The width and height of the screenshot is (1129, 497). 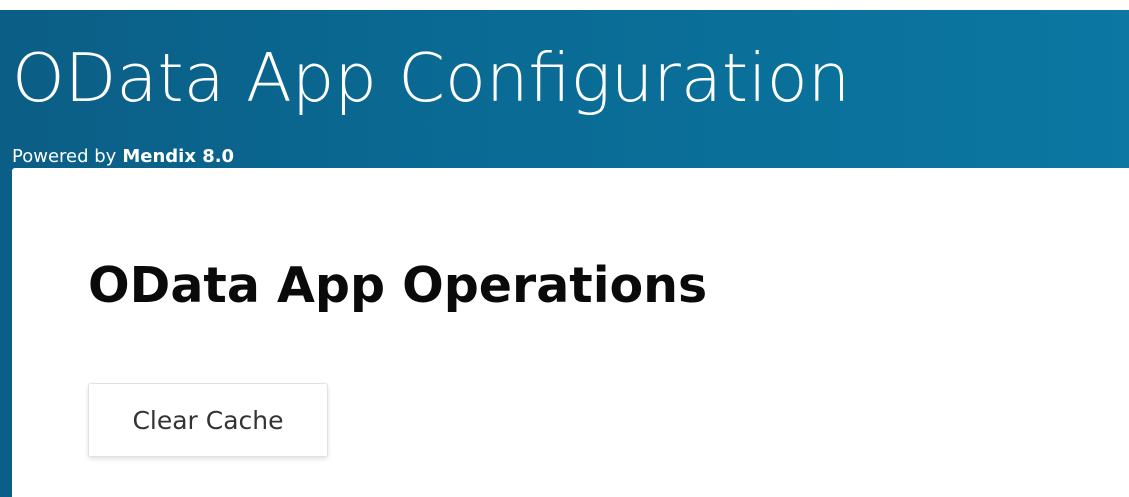 What do you see at coordinates (178, 156) in the screenshot?
I see `platform-version: Mendix 8.0` at bounding box center [178, 156].